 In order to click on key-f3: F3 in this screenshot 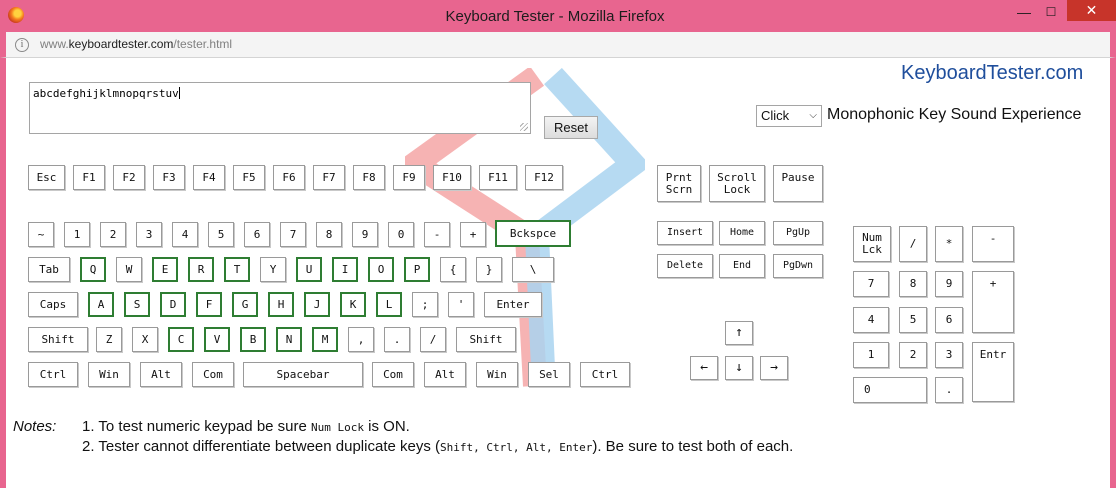, I will do `click(169, 177)`.